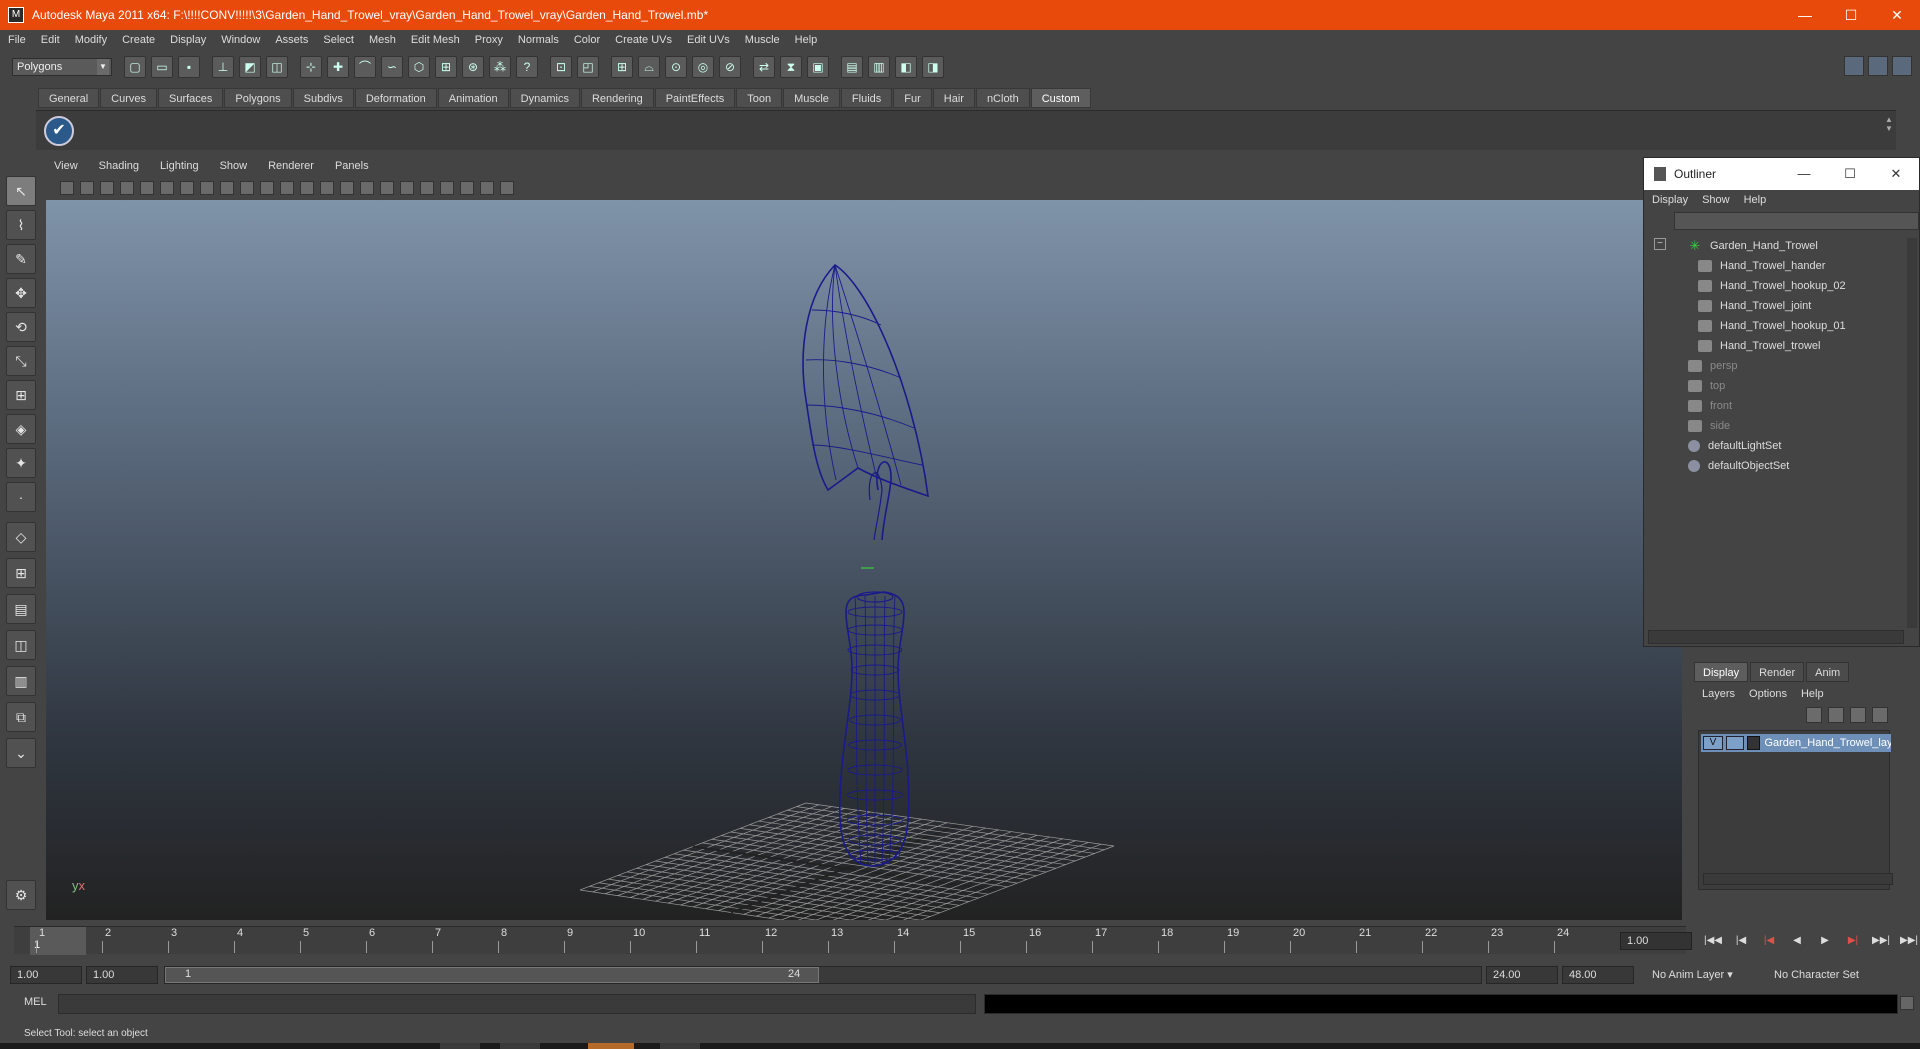 The image size is (1920, 1049). What do you see at coordinates (487, 188) in the screenshot?
I see `xray-joints-icon` at bounding box center [487, 188].